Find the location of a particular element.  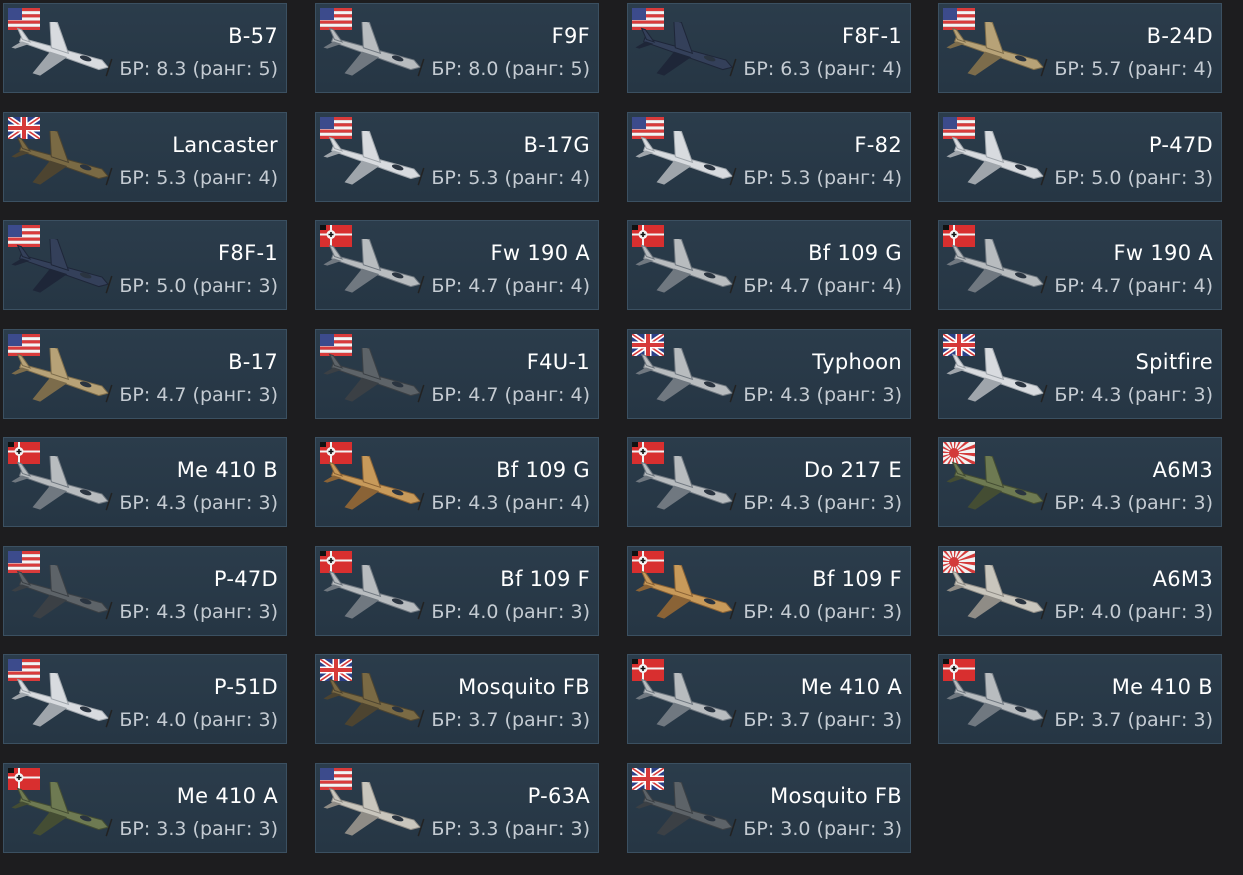

vehicle-name: P-63A is located at coordinates (558, 796).